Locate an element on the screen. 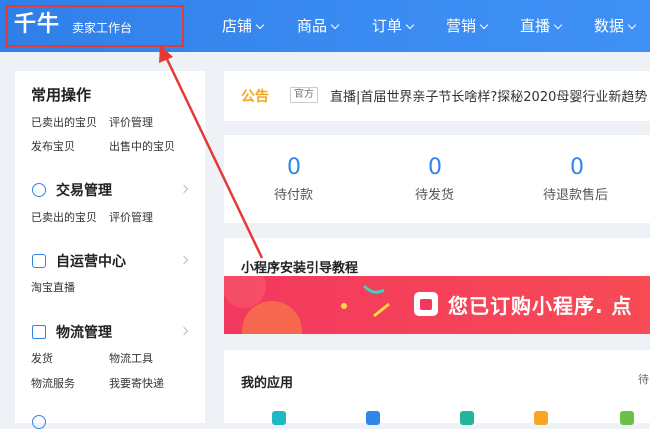  my-apps-card: 我的应用 待 is located at coordinates (437, 387).